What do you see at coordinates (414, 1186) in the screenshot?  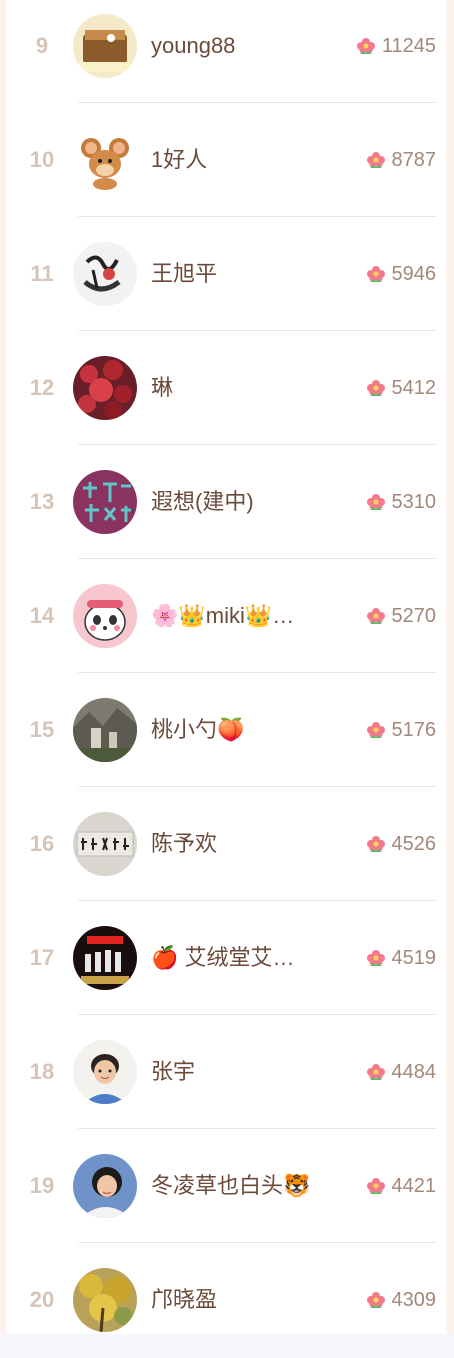 I see `score-value: 4421` at bounding box center [414, 1186].